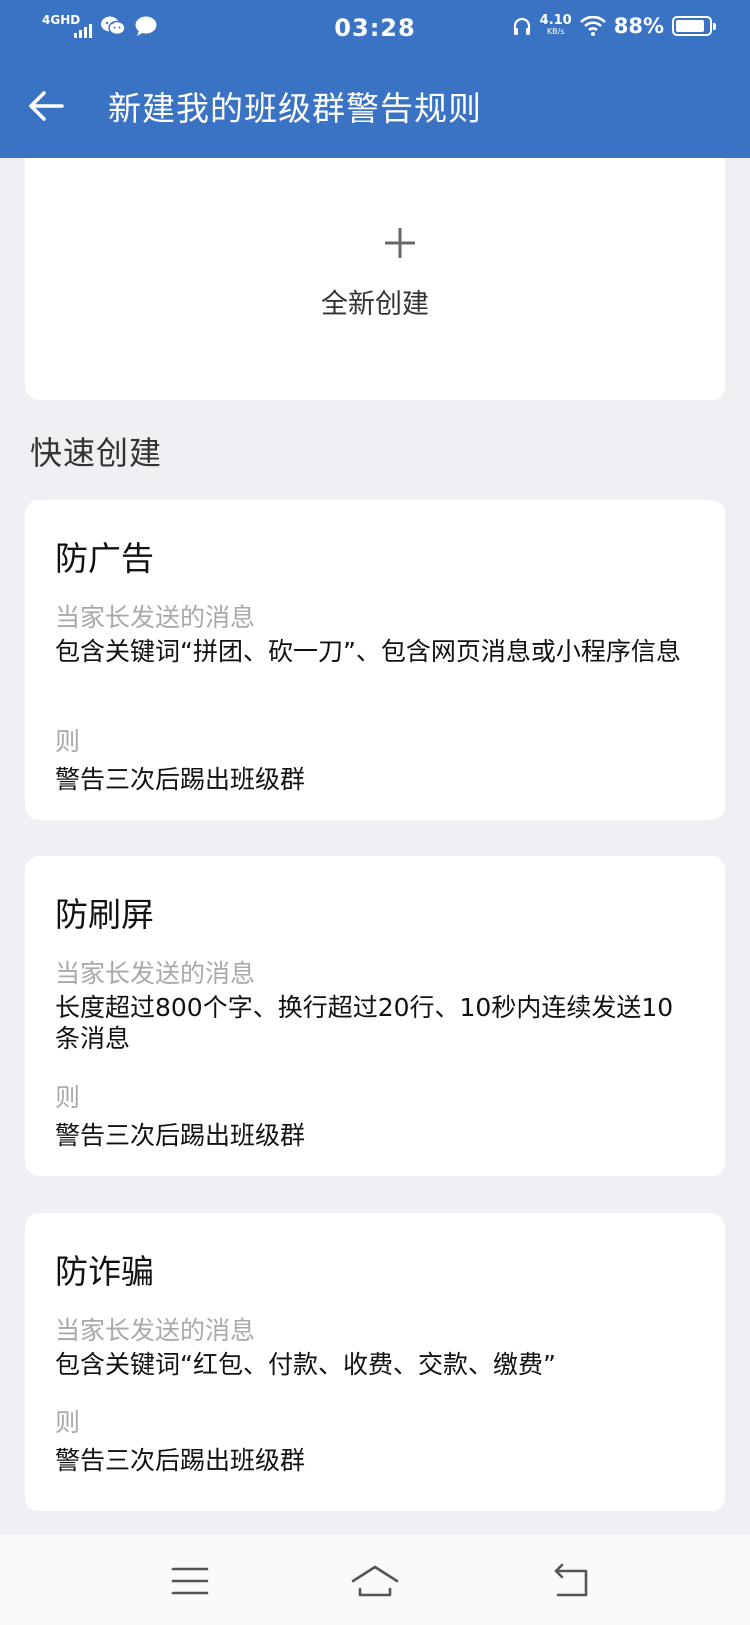  I want to click on home-button, so click(375, 1581).